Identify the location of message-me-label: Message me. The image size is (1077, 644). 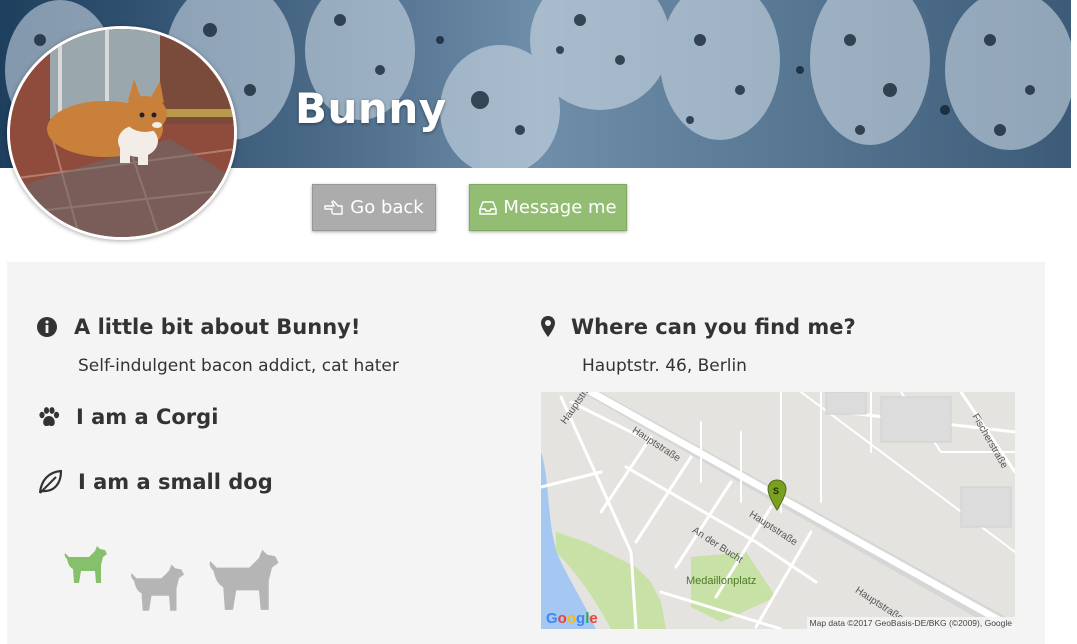
(560, 207).